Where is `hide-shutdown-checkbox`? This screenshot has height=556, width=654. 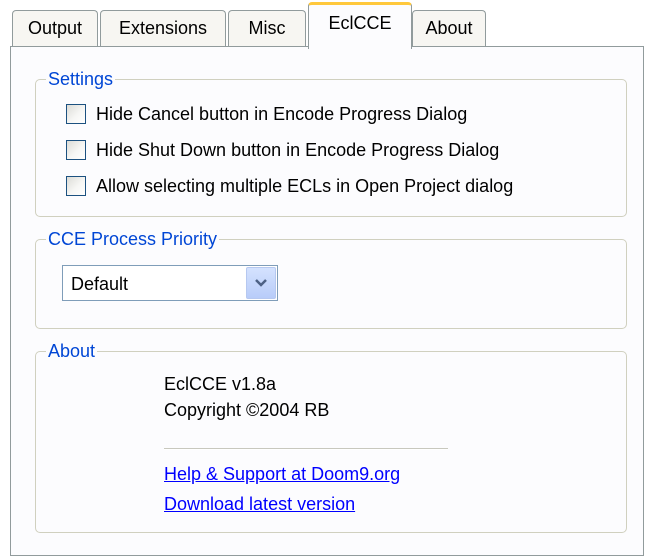 hide-shutdown-checkbox is located at coordinates (76, 150).